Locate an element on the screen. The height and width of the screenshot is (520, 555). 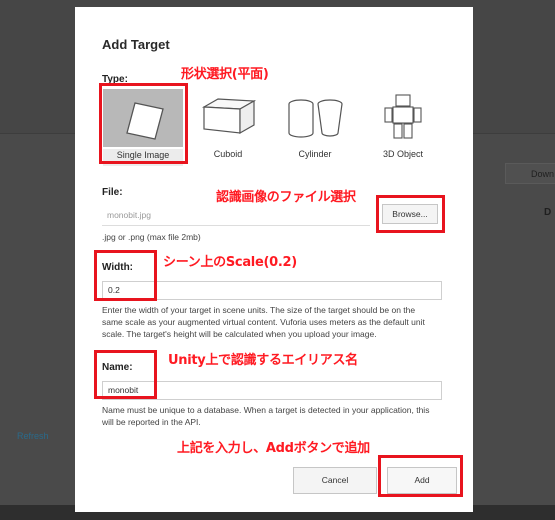
cancel-button: Cancel is located at coordinates (335, 480).